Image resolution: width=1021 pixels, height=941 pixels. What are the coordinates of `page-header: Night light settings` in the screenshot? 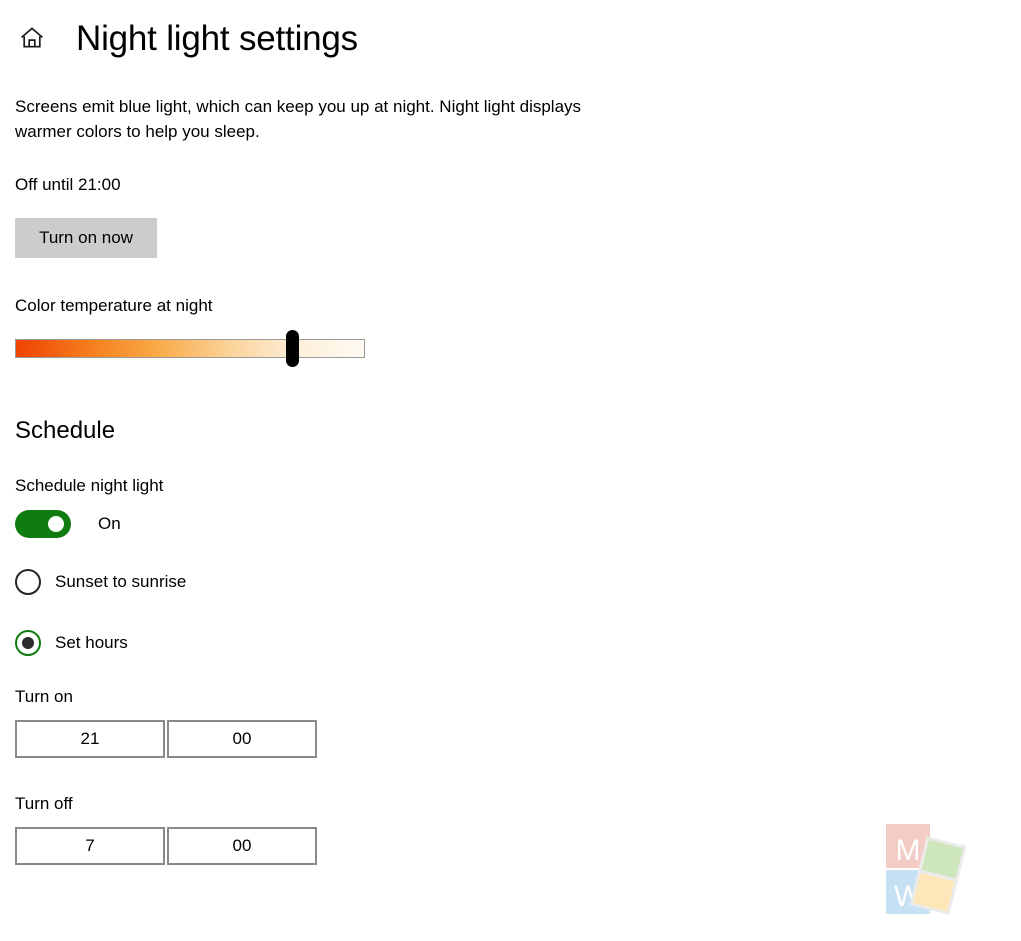 It's located at (179, 38).